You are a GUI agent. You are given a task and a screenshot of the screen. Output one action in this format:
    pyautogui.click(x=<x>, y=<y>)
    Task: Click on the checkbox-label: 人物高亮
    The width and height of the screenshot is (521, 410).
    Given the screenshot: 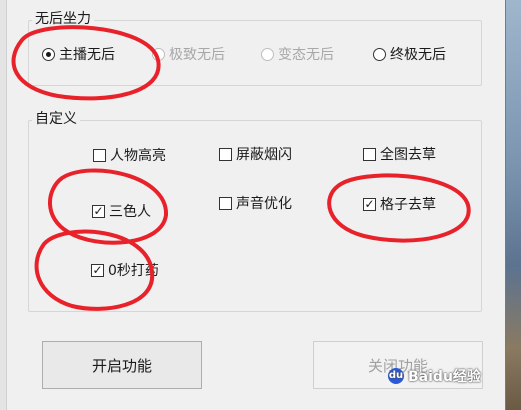 What is the action you would take?
    pyautogui.click(x=138, y=156)
    